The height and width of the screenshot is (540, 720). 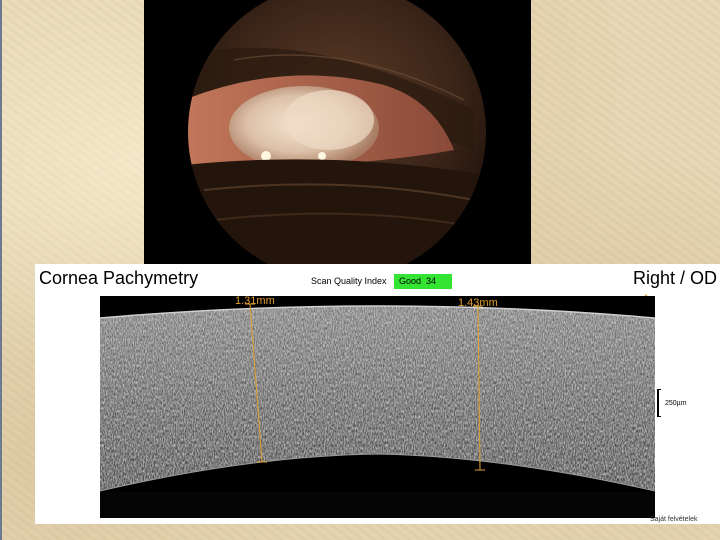 I want to click on slide-border, so click(x=1, y=270).